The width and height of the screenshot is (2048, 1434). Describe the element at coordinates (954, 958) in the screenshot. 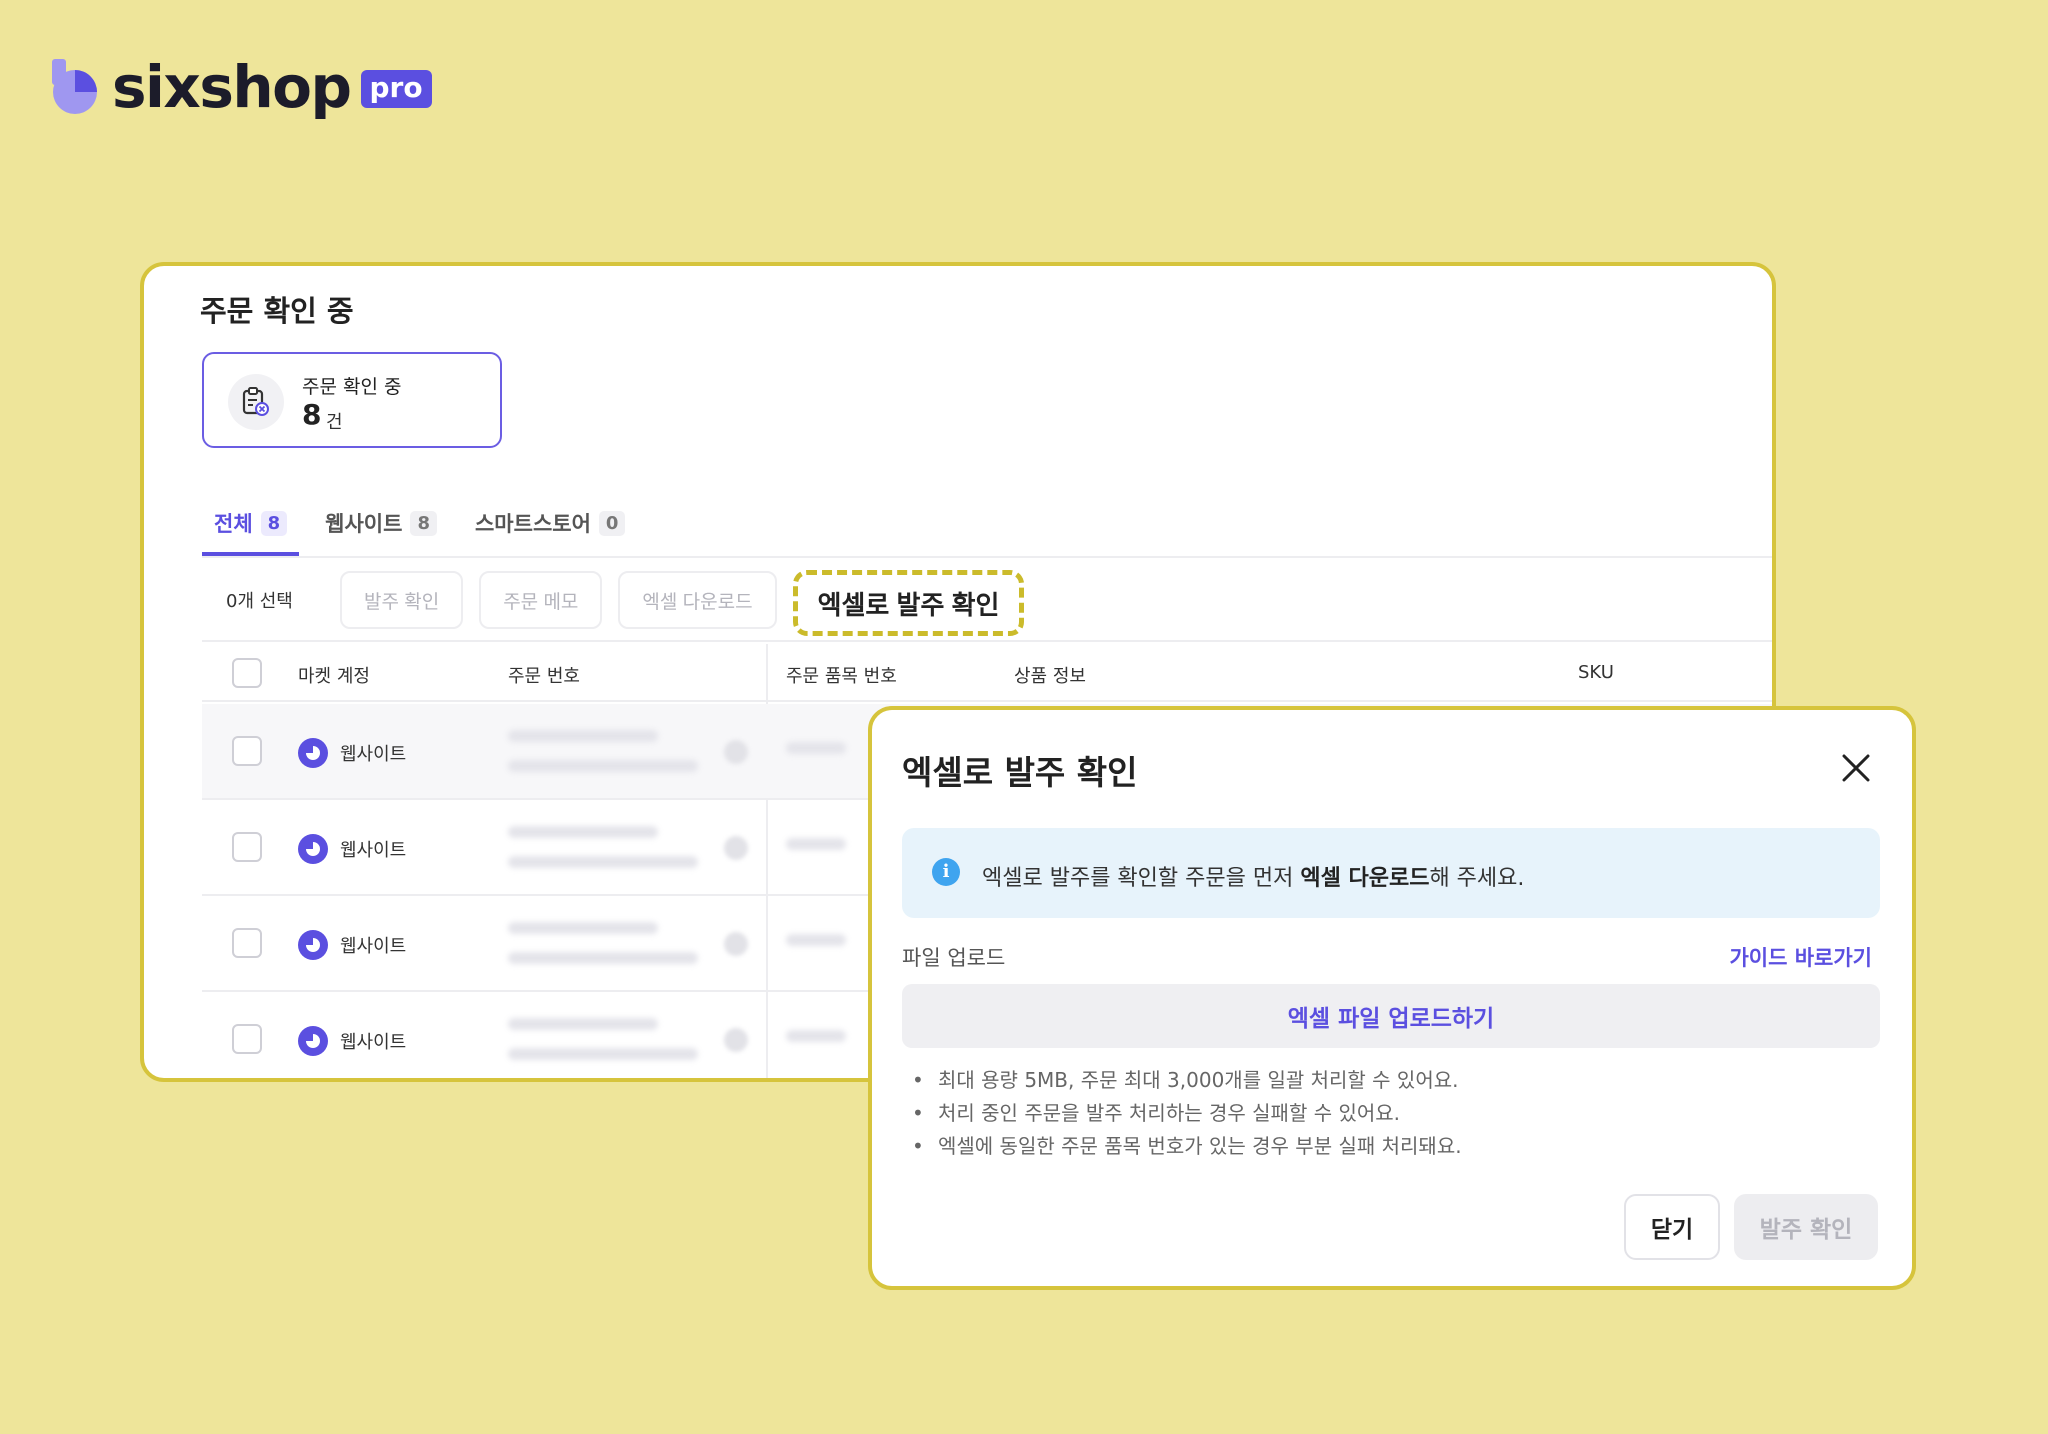

I see `upload-label: 파일 업로드` at that location.